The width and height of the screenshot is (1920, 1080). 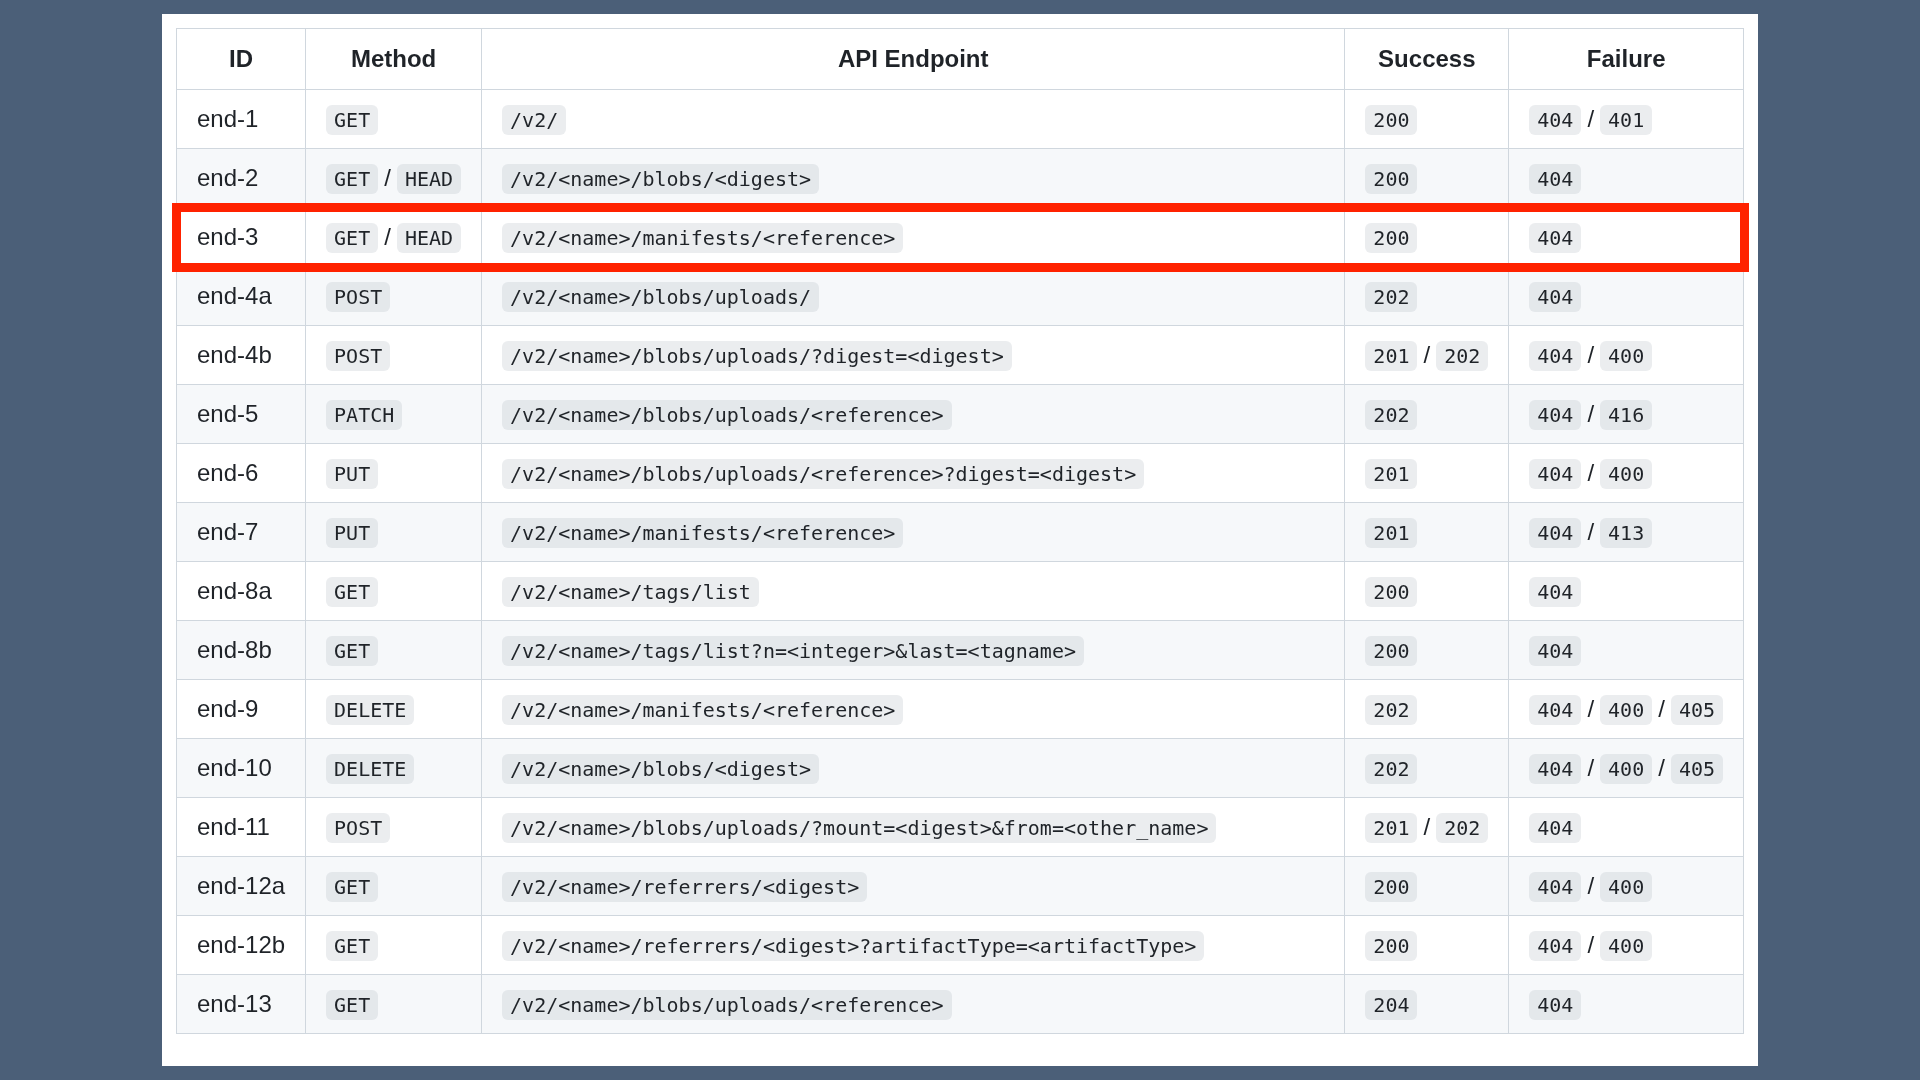 I want to click on code-label: PATCH, so click(x=364, y=415).